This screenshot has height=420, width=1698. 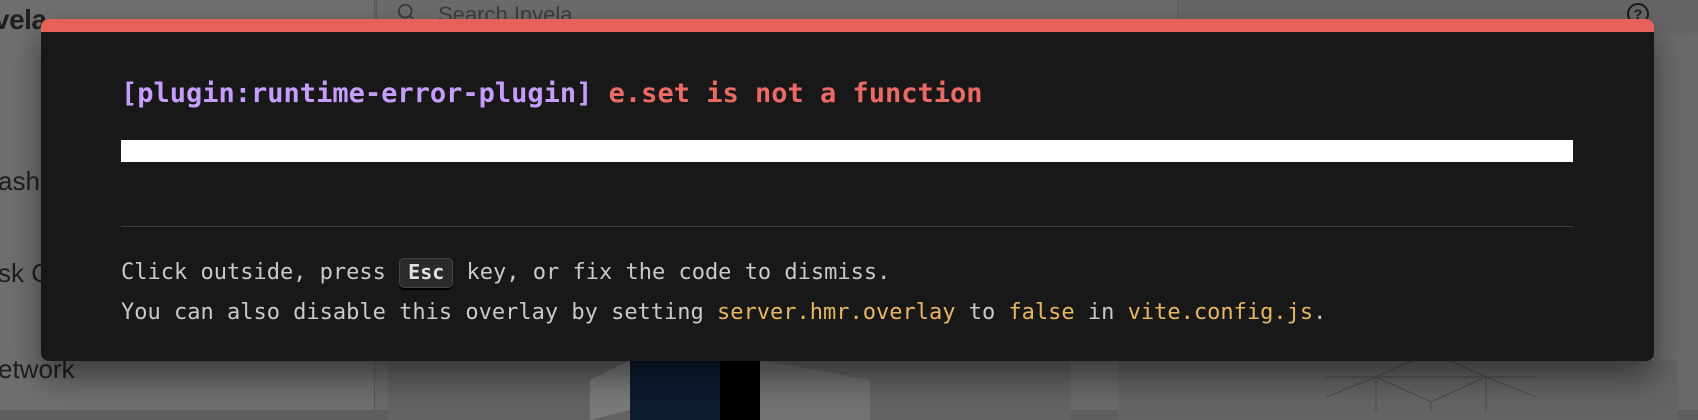 What do you see at coordinates (847, 151) in the screenshot?
I see `error-frame` at bounding box center [847, 151].